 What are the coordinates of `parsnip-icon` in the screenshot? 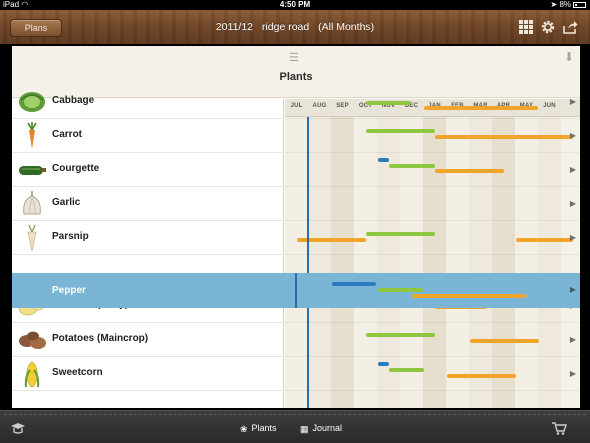 It's located at (32, 238).